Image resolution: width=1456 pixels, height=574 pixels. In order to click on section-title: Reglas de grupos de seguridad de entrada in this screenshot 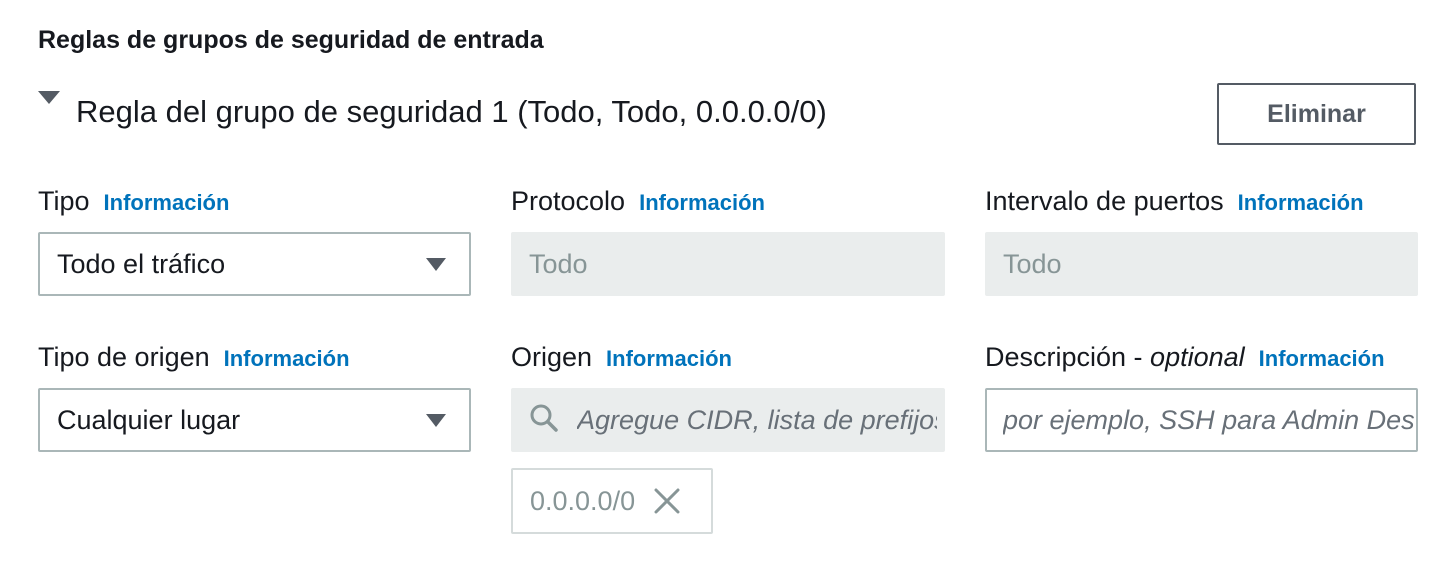, I will do `click(291, 40)`.